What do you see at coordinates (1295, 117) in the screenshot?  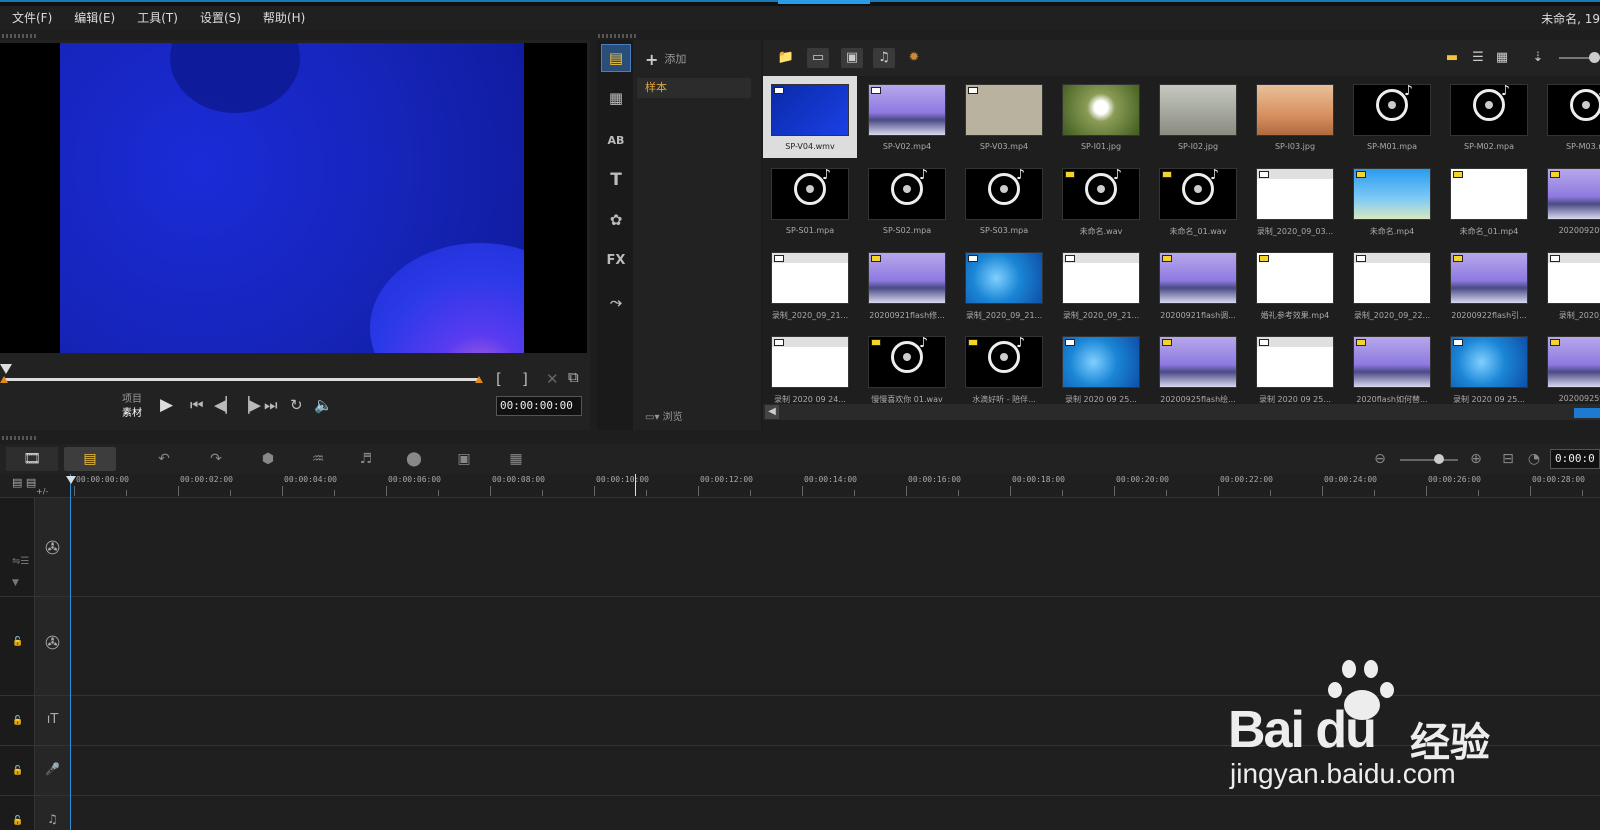 I see `media-thumbnail: SP-I03.jpg` at bounding box center [1295, 117].